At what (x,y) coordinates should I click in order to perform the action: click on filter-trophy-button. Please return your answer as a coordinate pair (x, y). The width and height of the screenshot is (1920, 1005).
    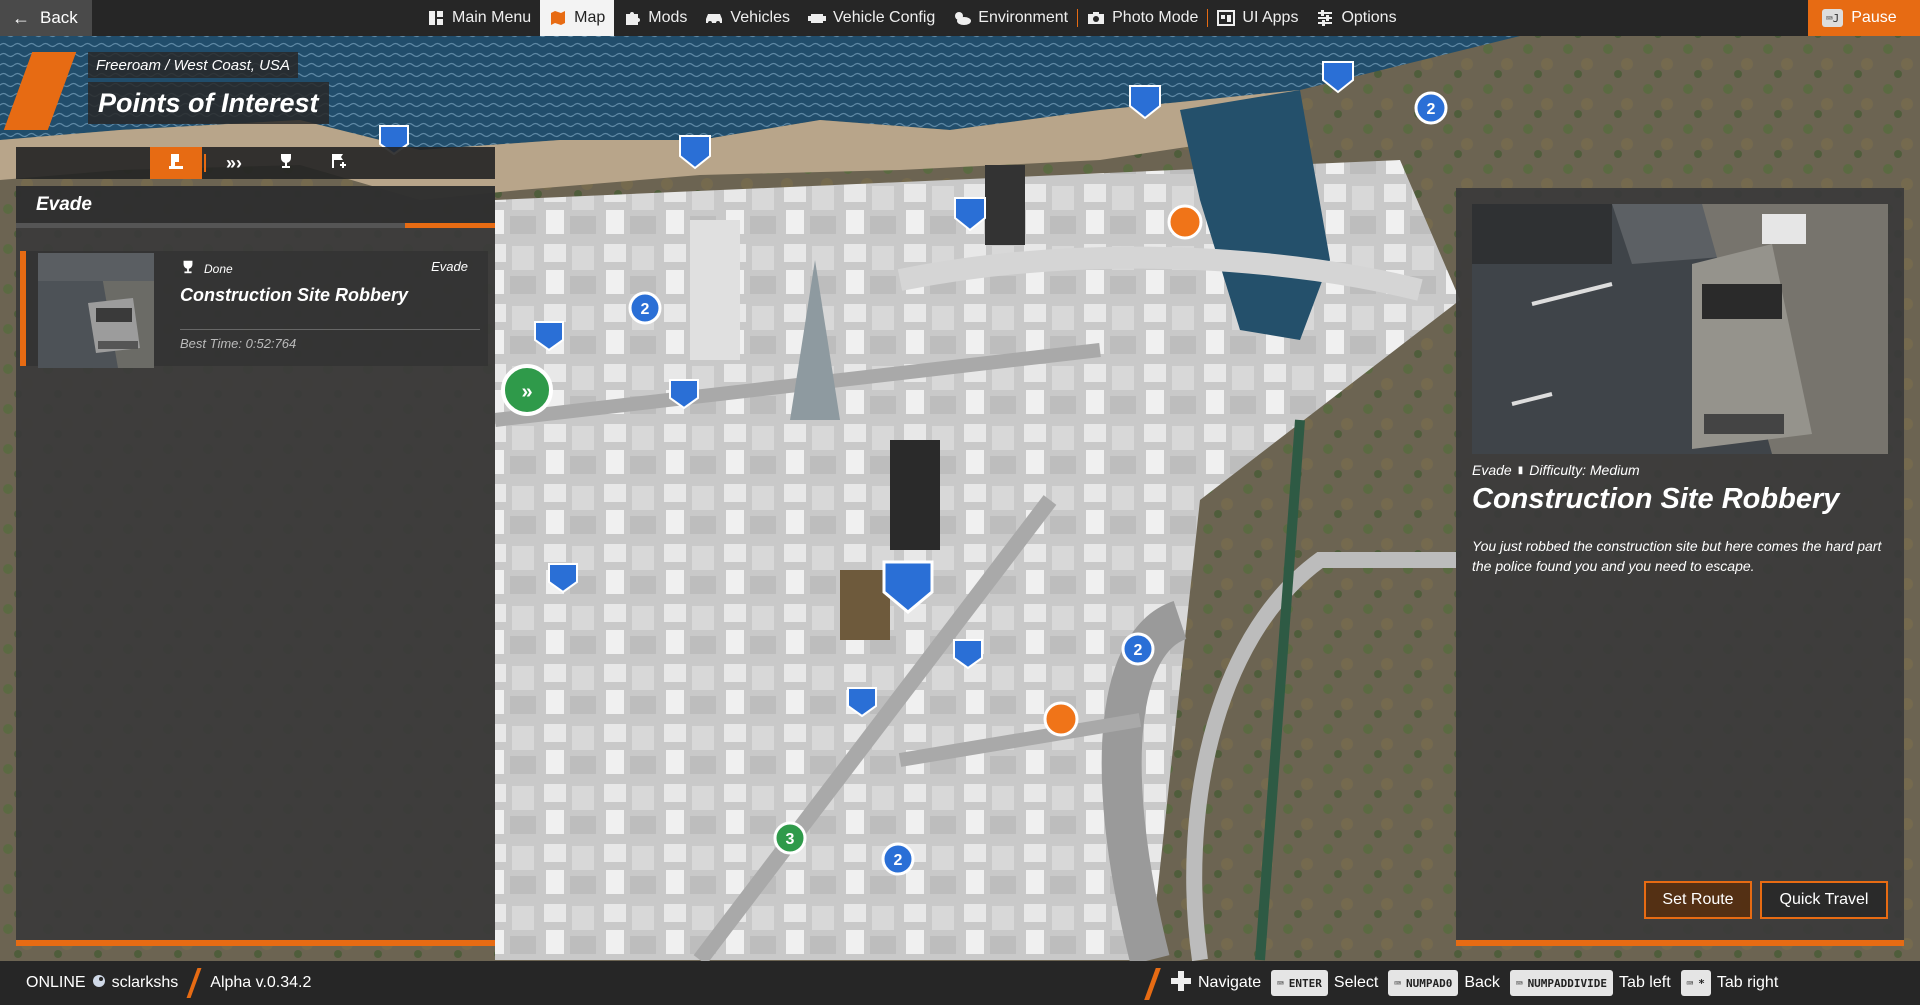
    Looking at the image, I should click on (286, 163).